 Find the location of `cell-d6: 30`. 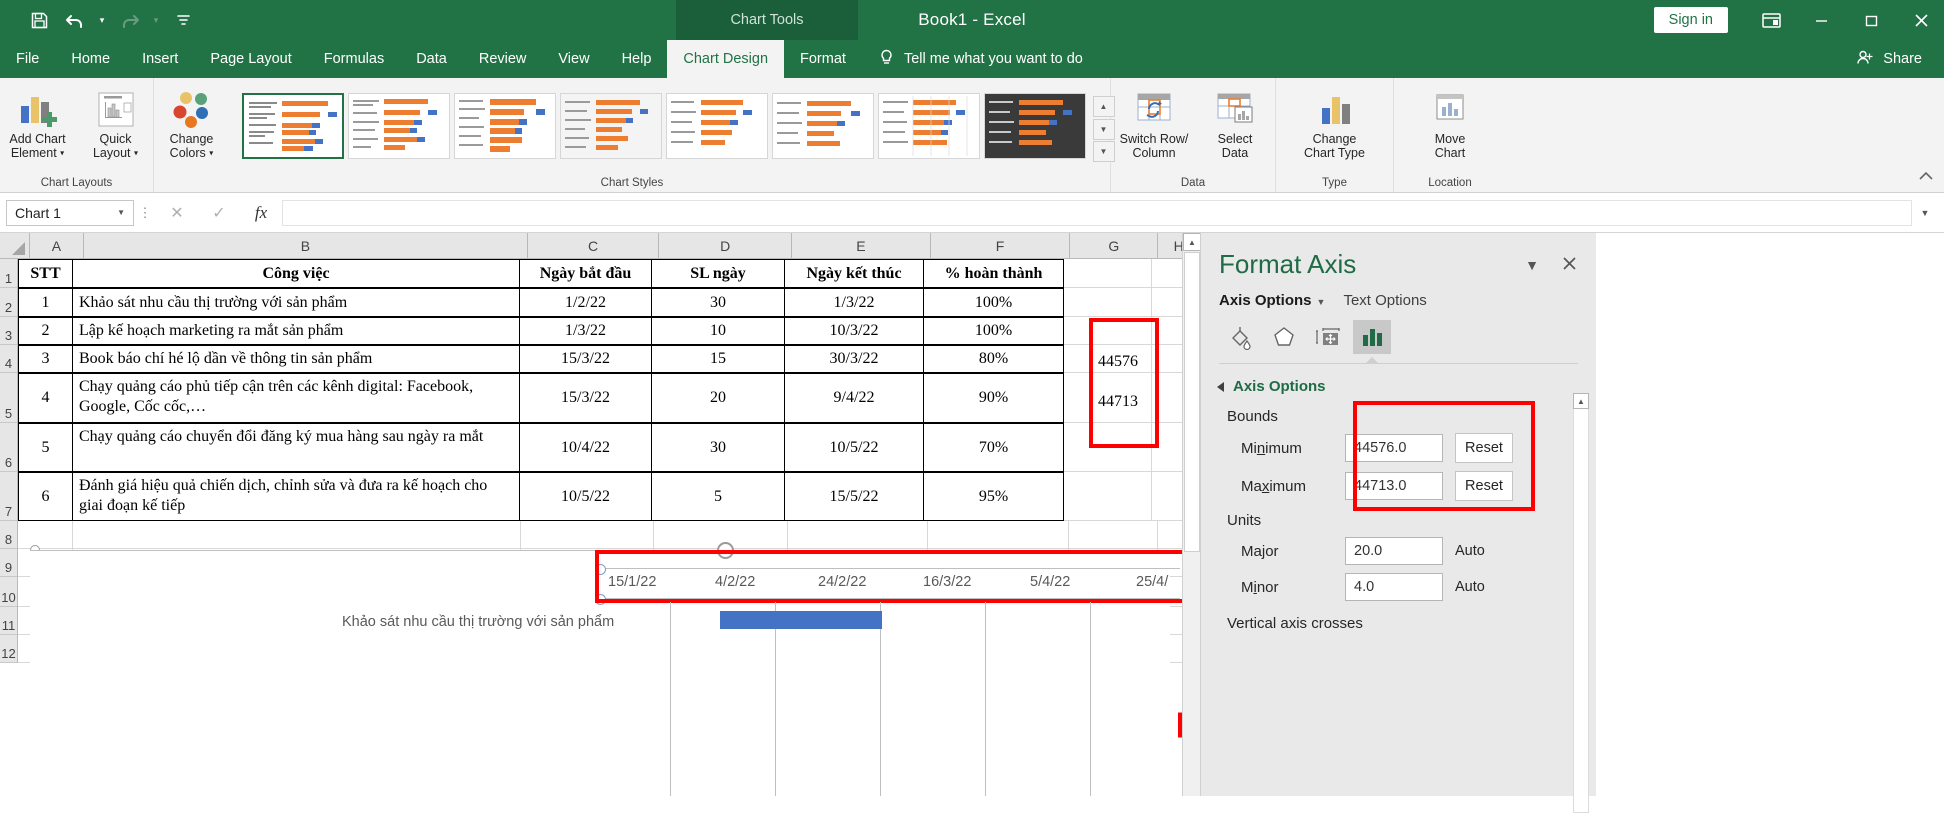

cell-d6: 30 is located at coordinates (718, 447).